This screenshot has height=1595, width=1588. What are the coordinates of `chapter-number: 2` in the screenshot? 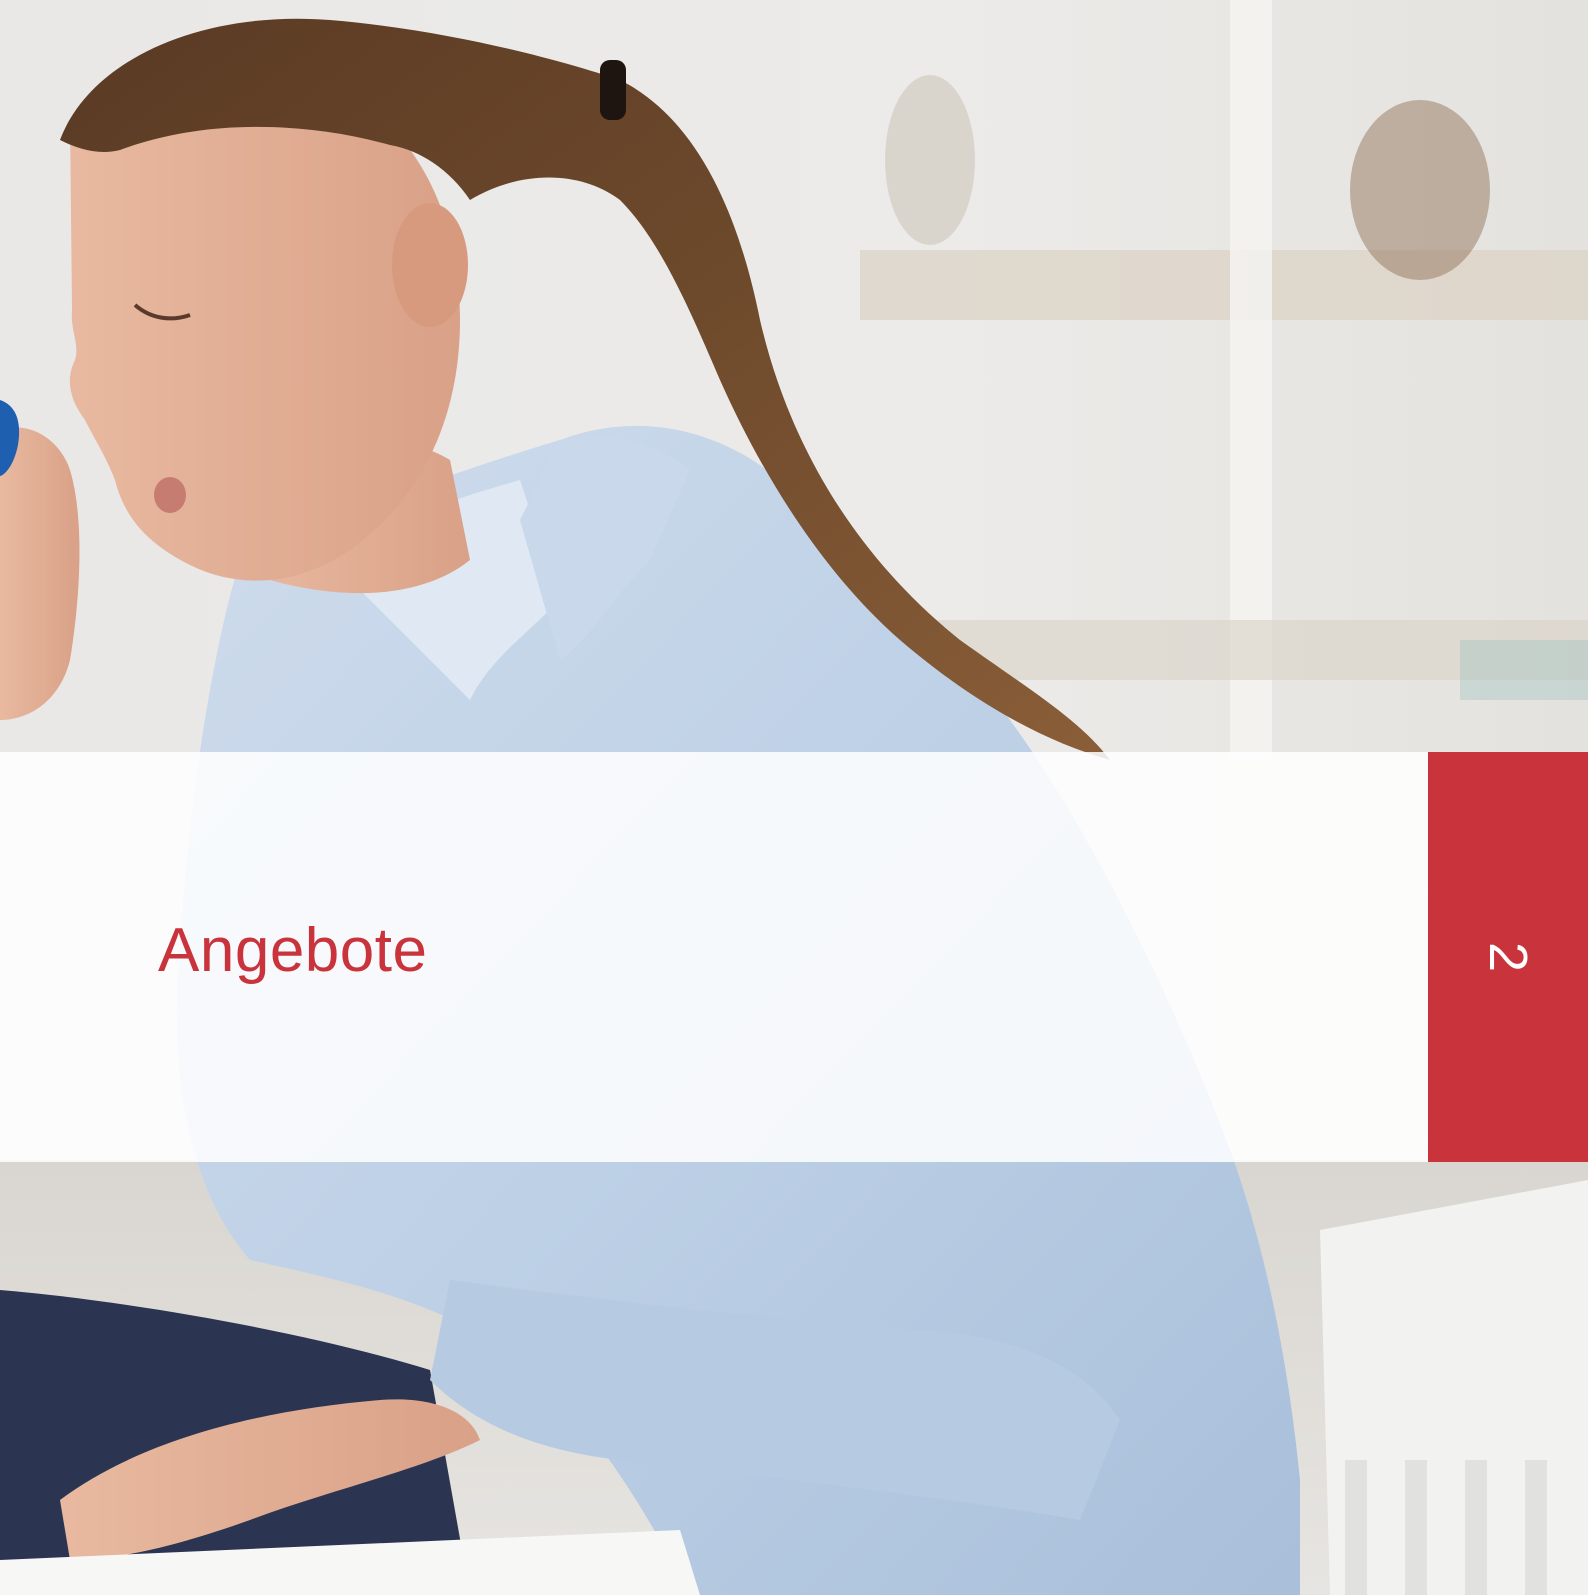 It's located at (1508, 957).